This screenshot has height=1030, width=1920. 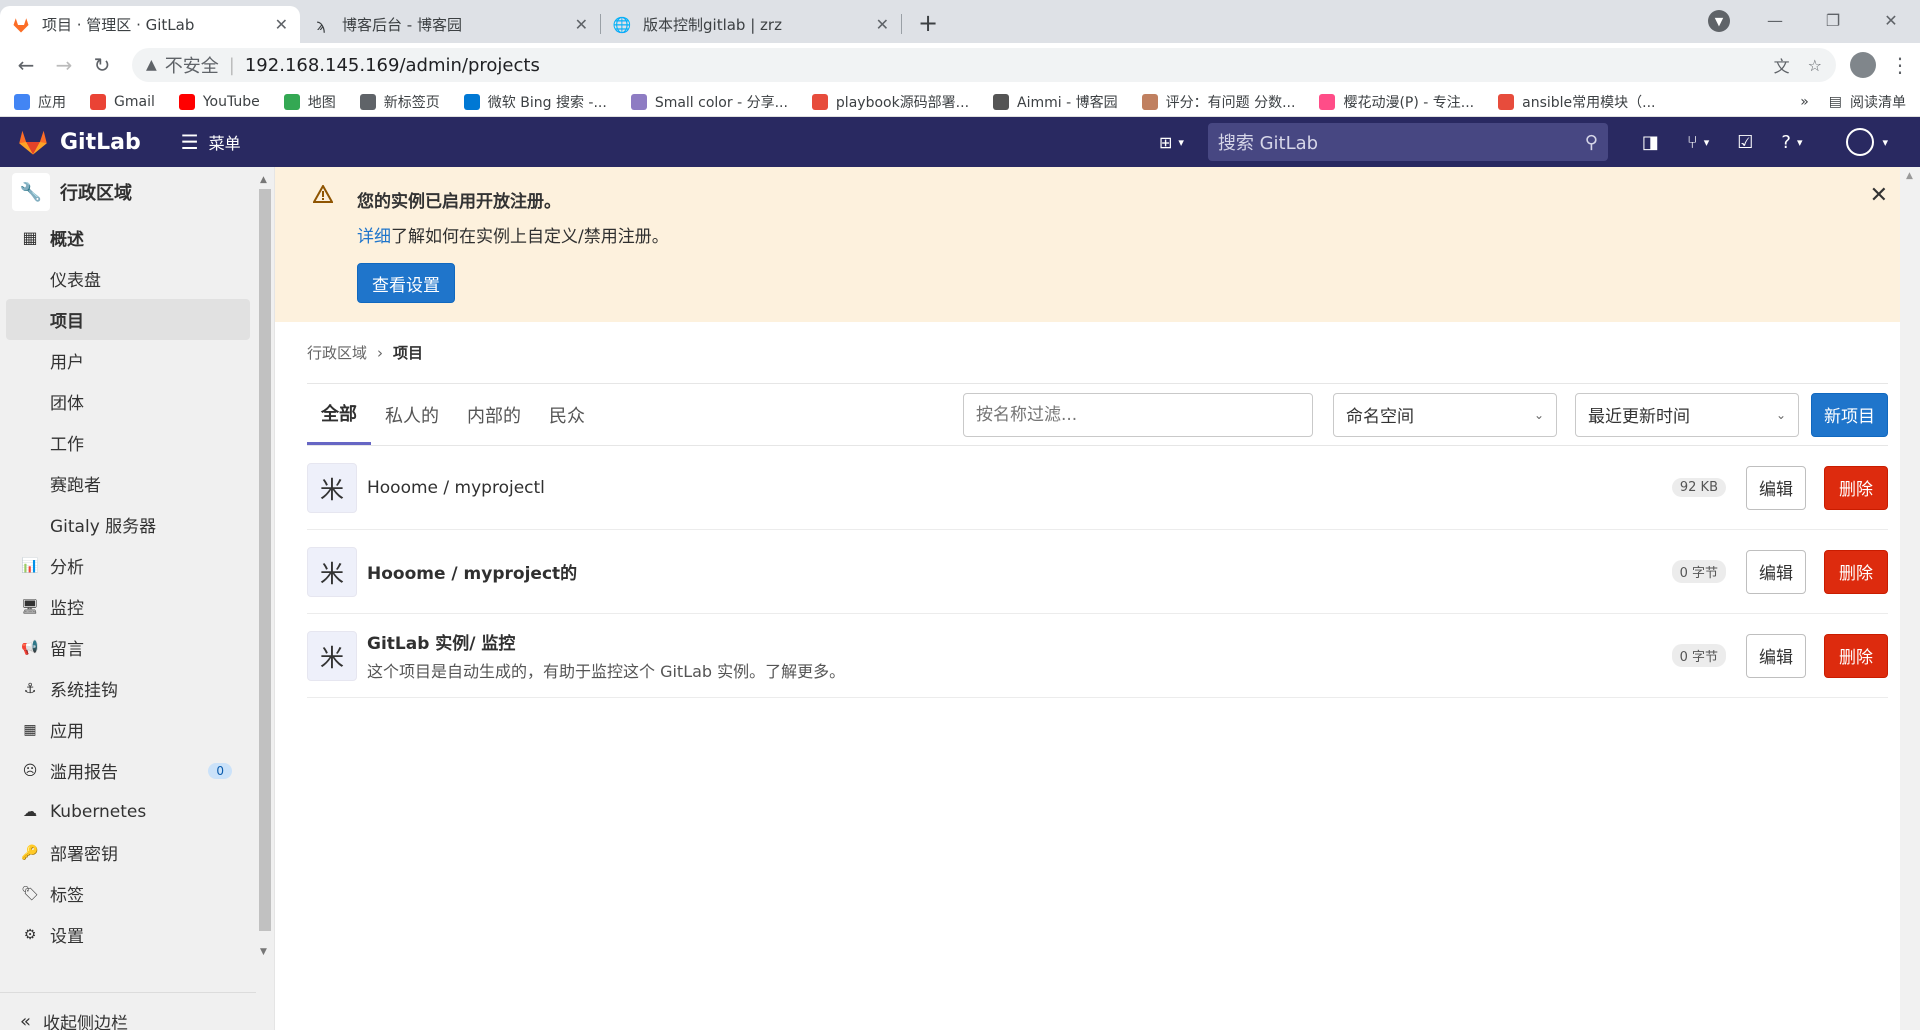 I want to click on close-icon: ✕, so click(x=1879, y=195).